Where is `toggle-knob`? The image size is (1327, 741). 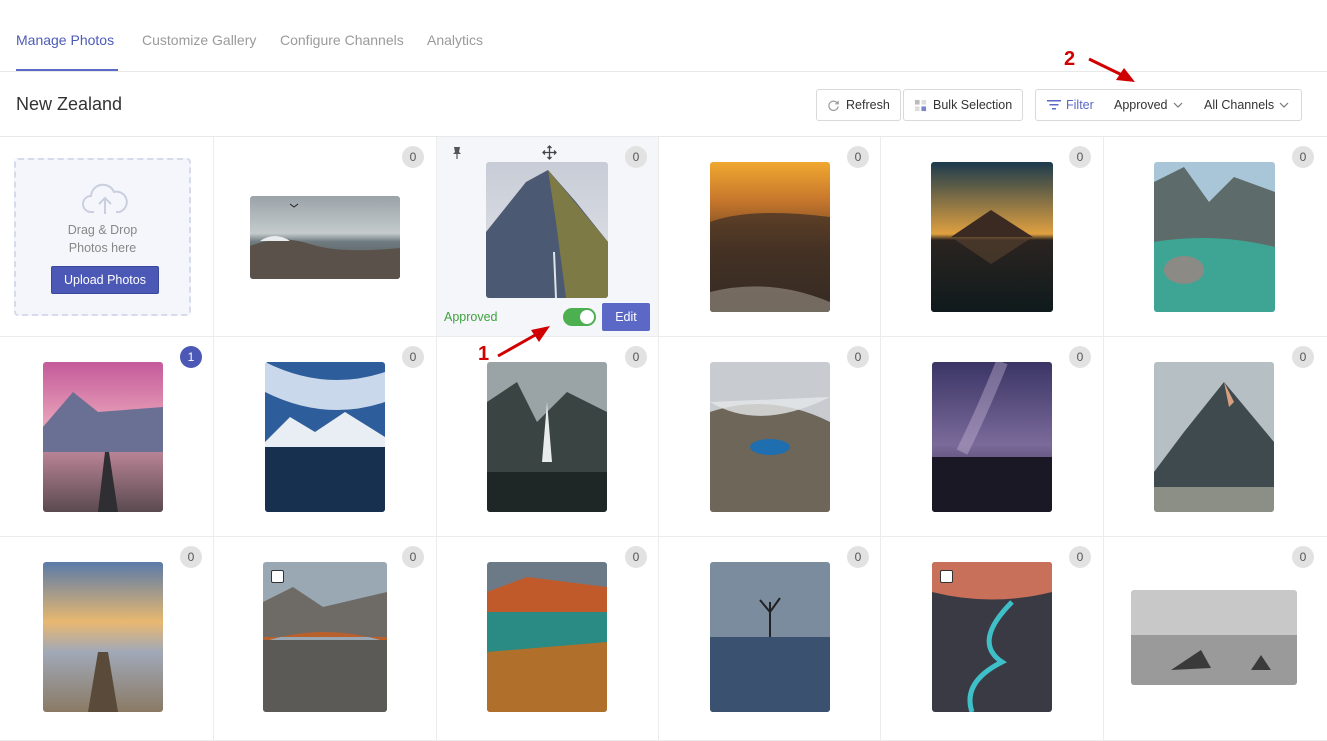
toggle-knob is located at coordinates (587, 317).